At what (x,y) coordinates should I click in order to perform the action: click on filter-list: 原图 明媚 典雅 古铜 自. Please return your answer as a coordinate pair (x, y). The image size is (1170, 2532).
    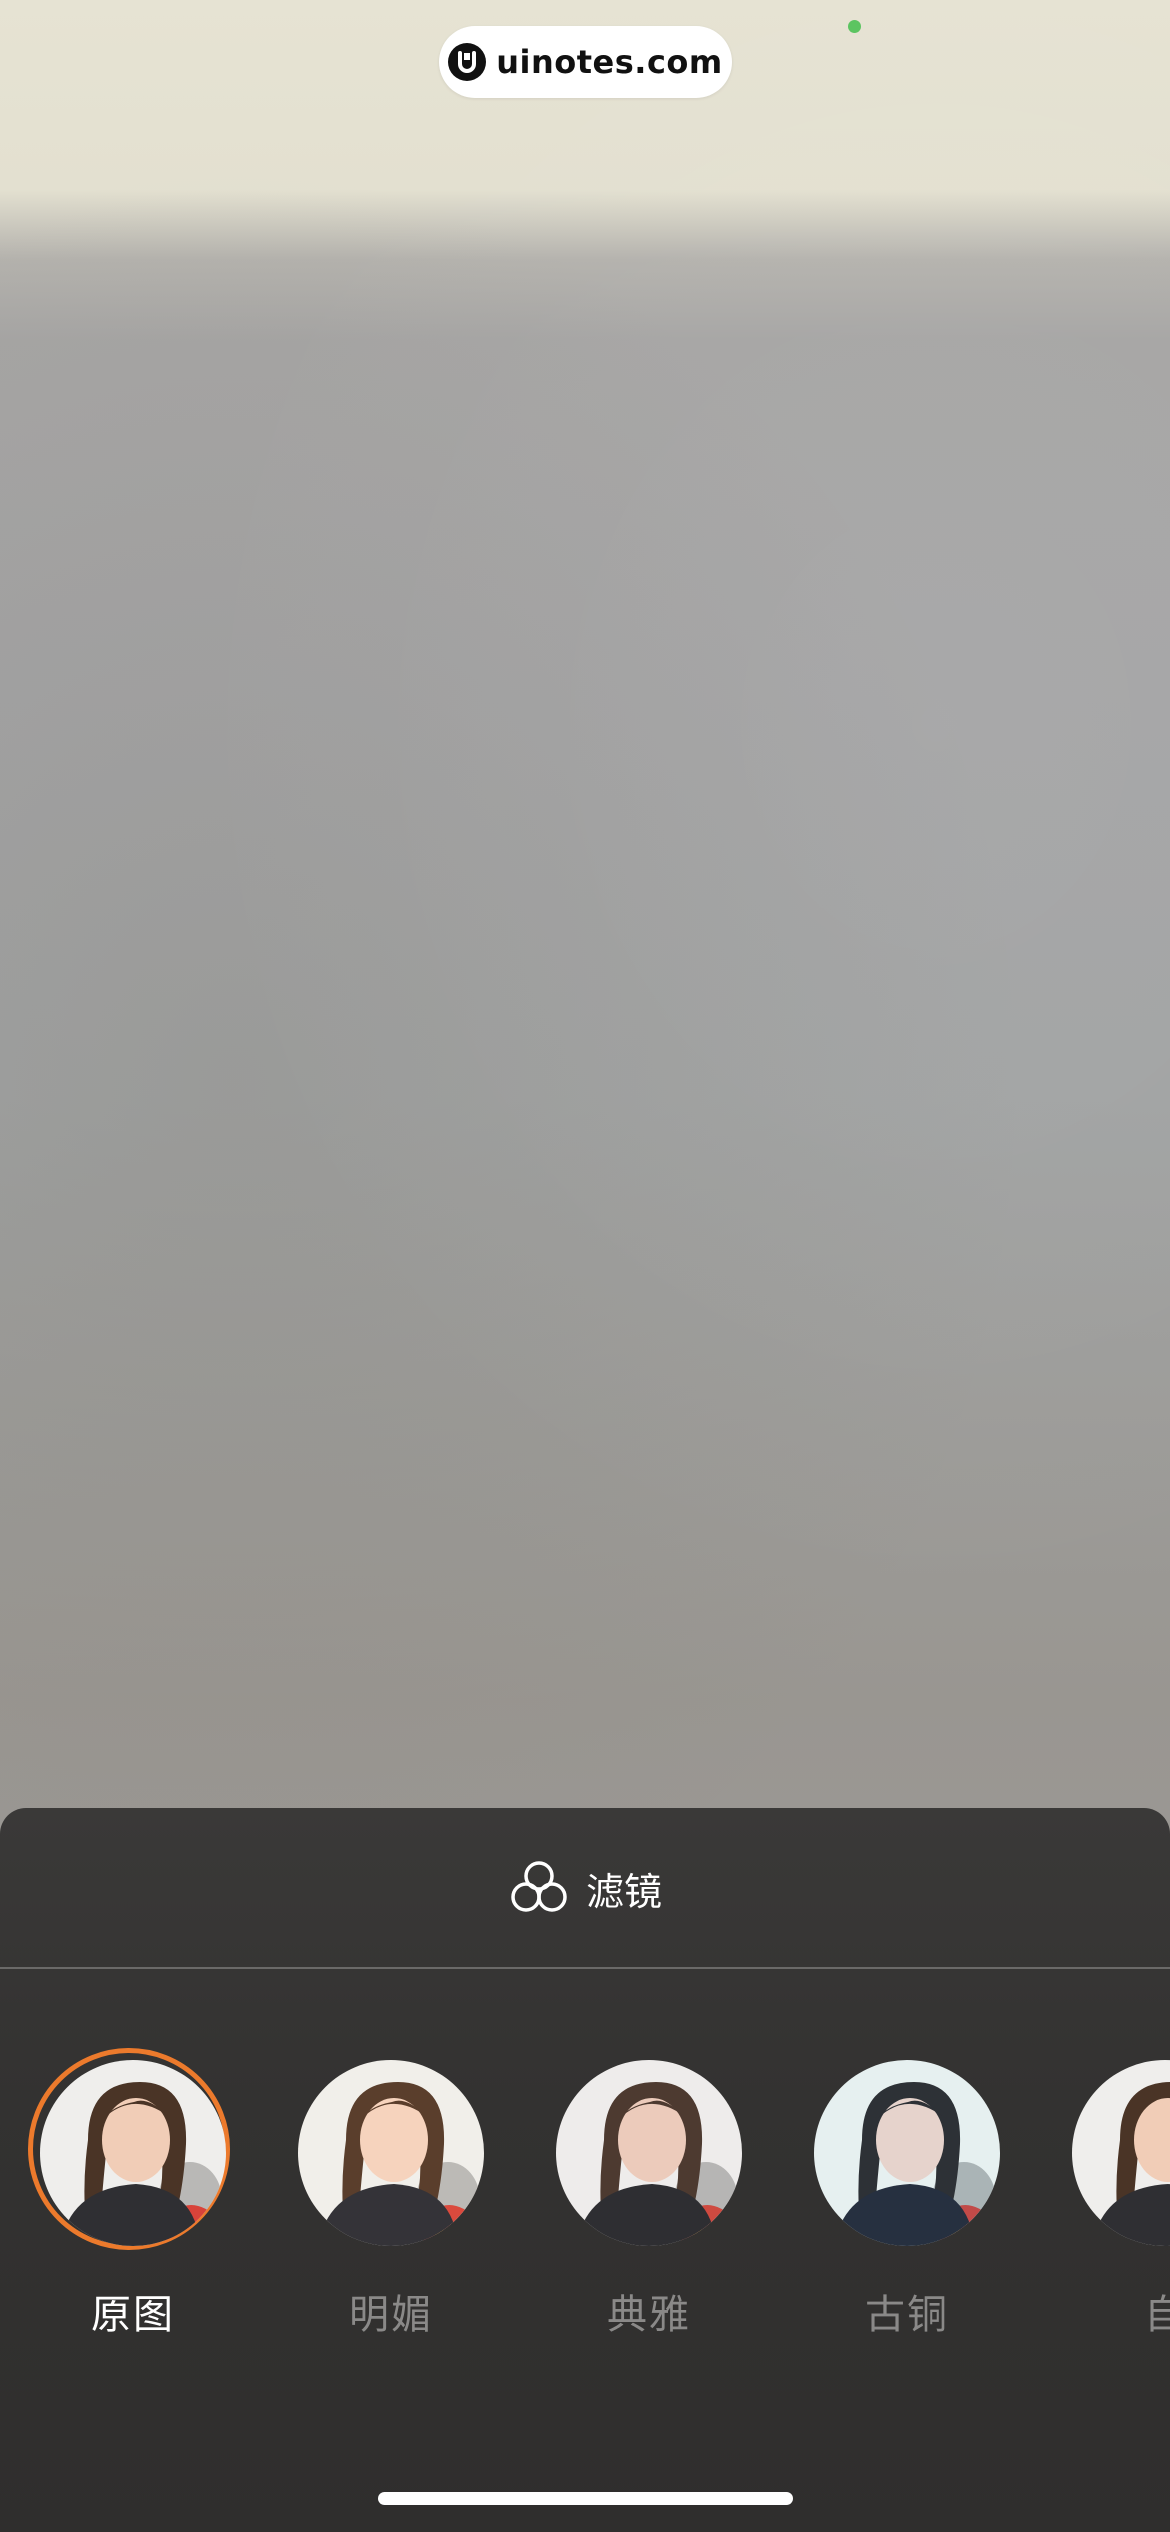
    Looking at the image, I should click on (585, 2204).